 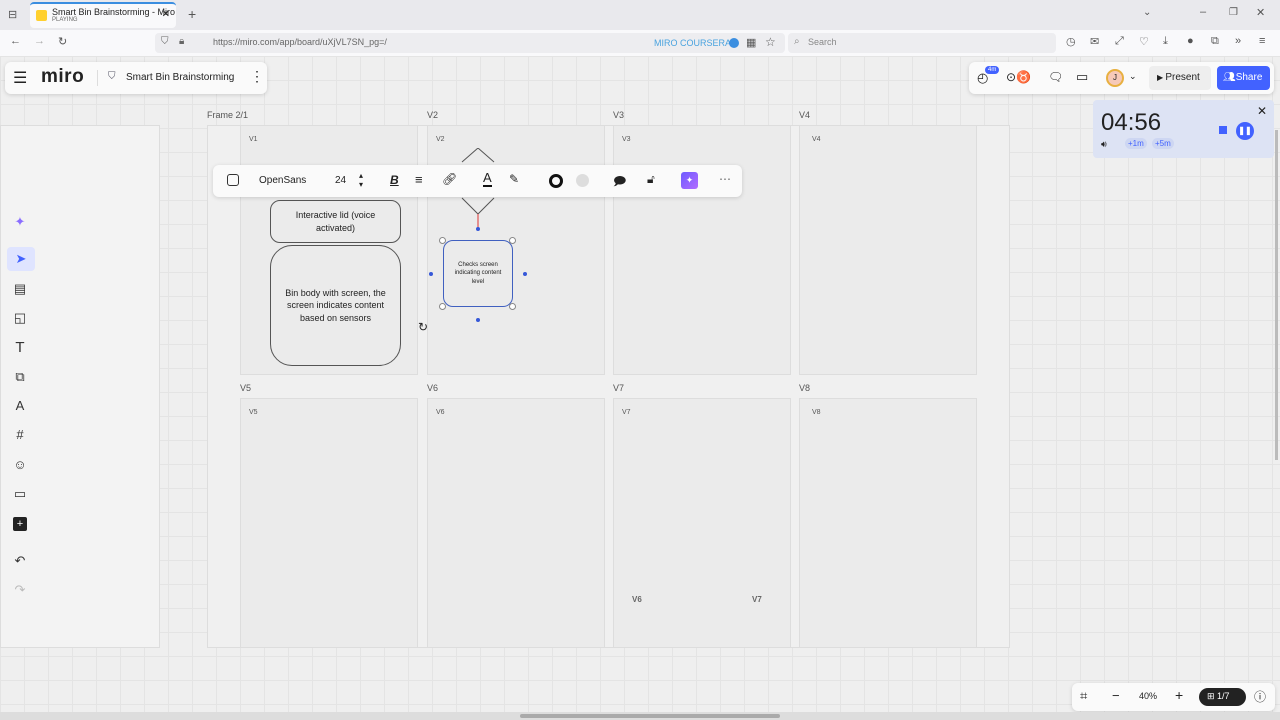 I want to click on browser-tab: Smart Bin Brainstorming - Miro PLAYING ✕, so click(x=103, y=15).